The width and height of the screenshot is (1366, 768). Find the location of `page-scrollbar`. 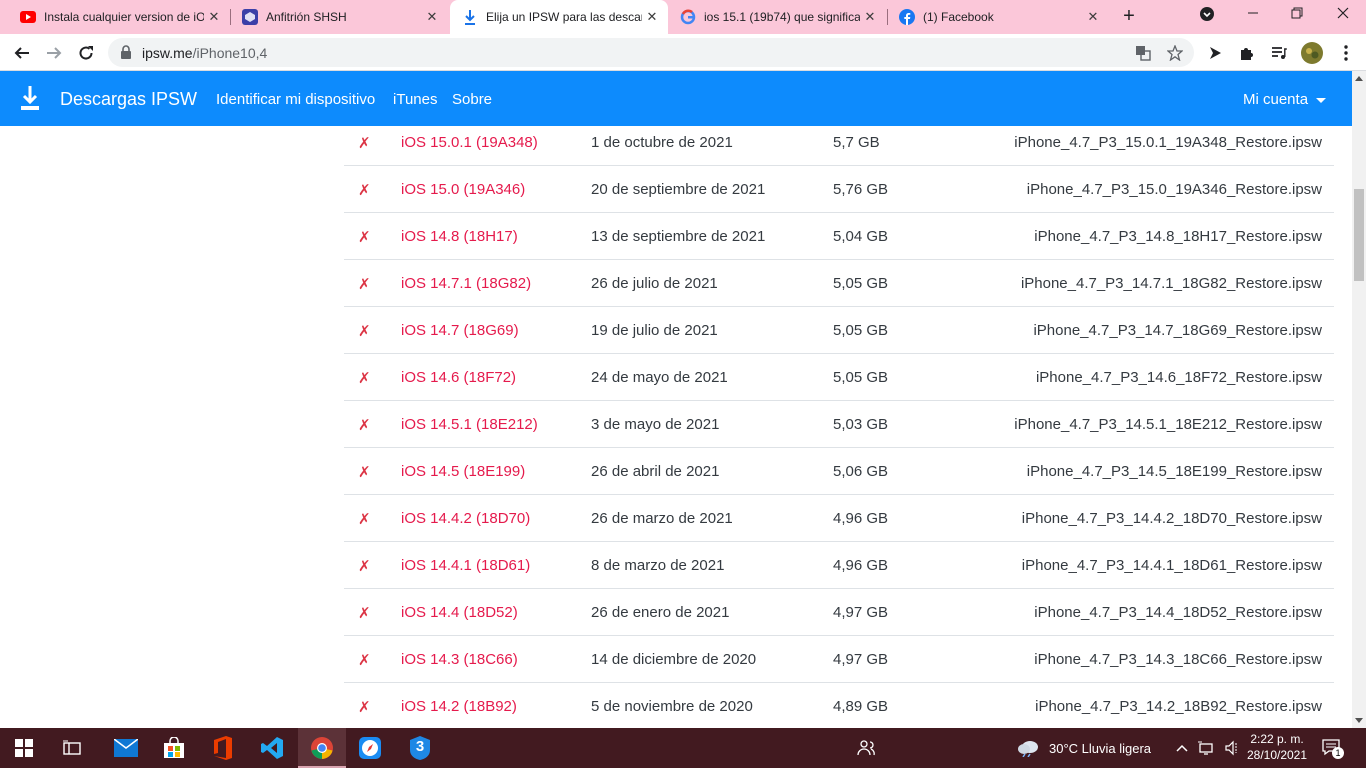

page-scrollbar is located at coordinates (1359, 399).